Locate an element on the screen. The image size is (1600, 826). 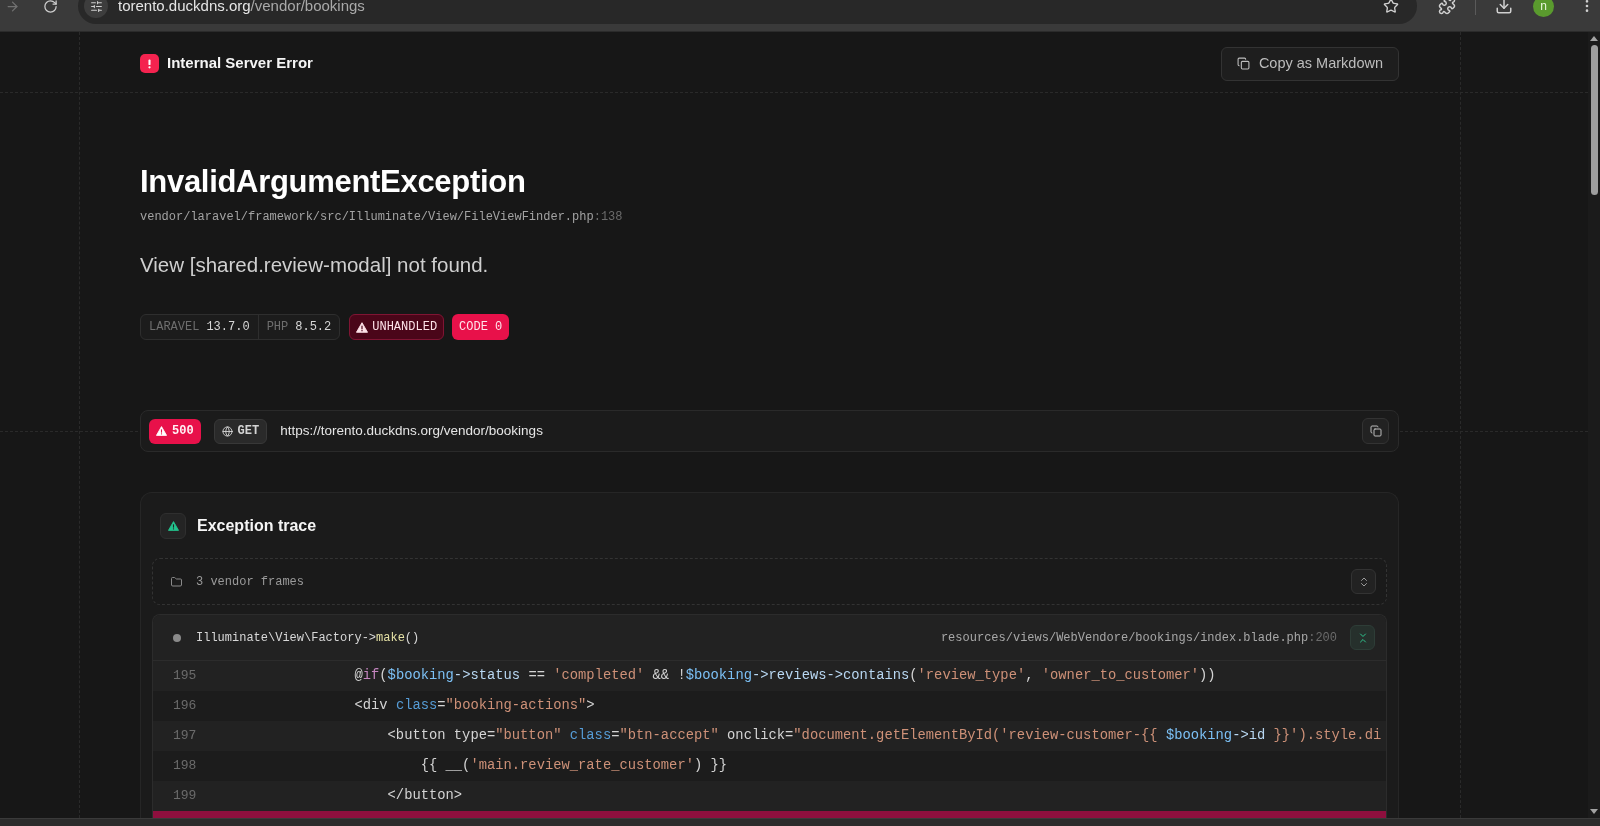
code-line: <button type="button" class="btn-accept" onclick="document.getElementById('review-customer-{{ $booking->id }}').style.di is located at coordinates (884, 735).